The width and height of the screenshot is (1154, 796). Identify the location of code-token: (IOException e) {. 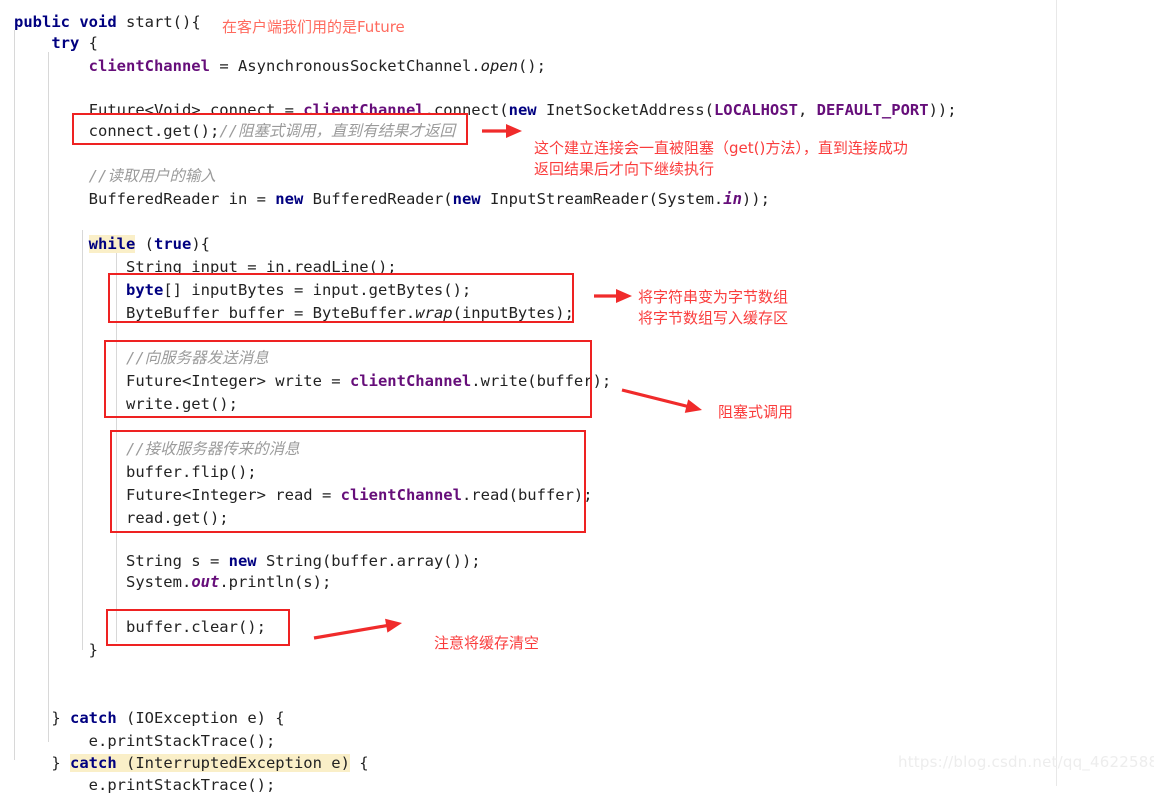
(200, 718).